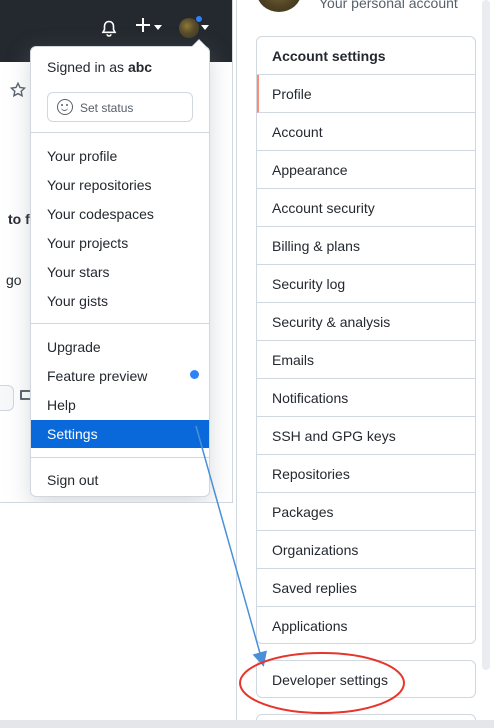 The height and width of the screenshot is (728, 494). What do you see at coordinates (366, 208) in the screenshot?
I see `settings-item-account-security: Account security` at bounding box center [366, 208].